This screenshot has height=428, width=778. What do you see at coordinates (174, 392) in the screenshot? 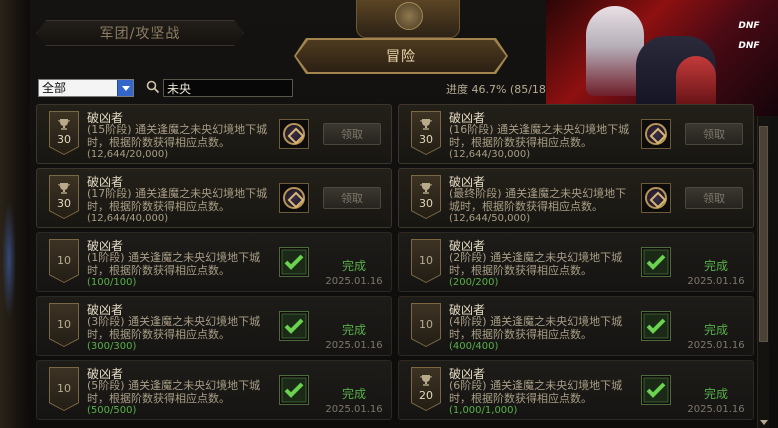
I see `achievement-description: (5阶段) 通关逢魔之未央幻境地下城时，根据阶数获得相应点数。` at bounding box center [174, 392].